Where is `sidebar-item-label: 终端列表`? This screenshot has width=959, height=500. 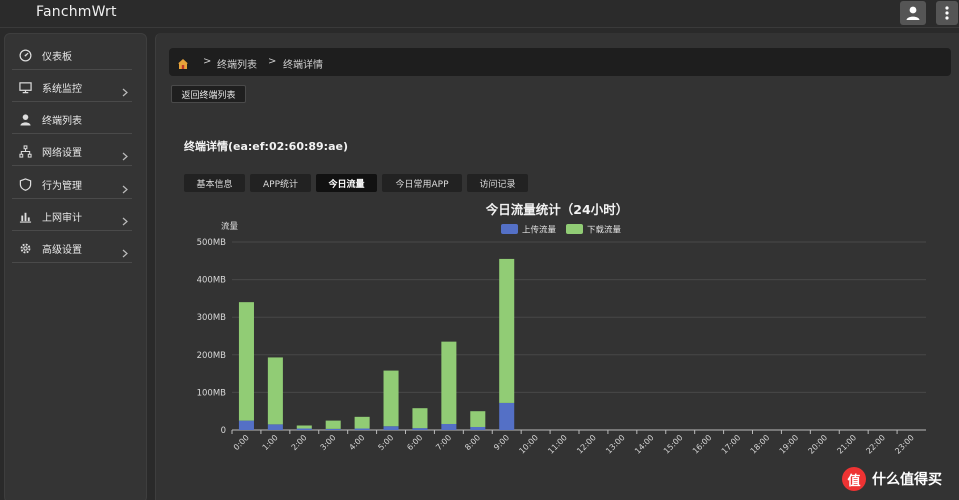
sidebar-item-label: 终端列表 is located at coordinates (62, 121).